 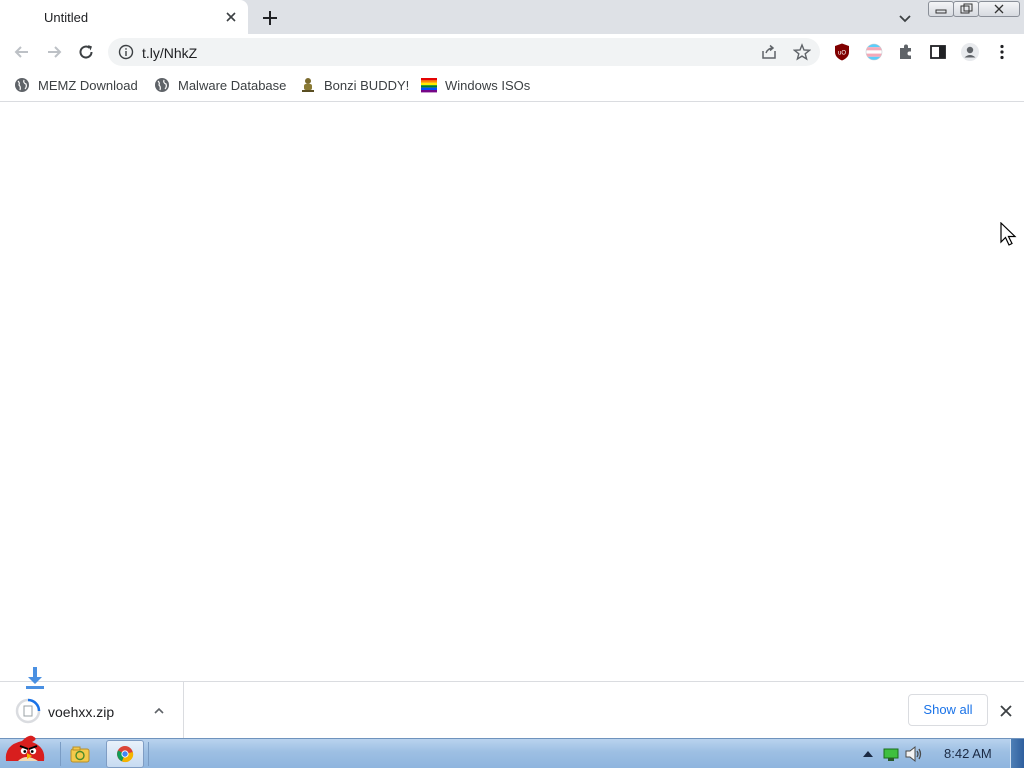 What do you see at coordinates (892, 754) in the screenshot?
I see `network-icon` at bounding box center [892, 754].